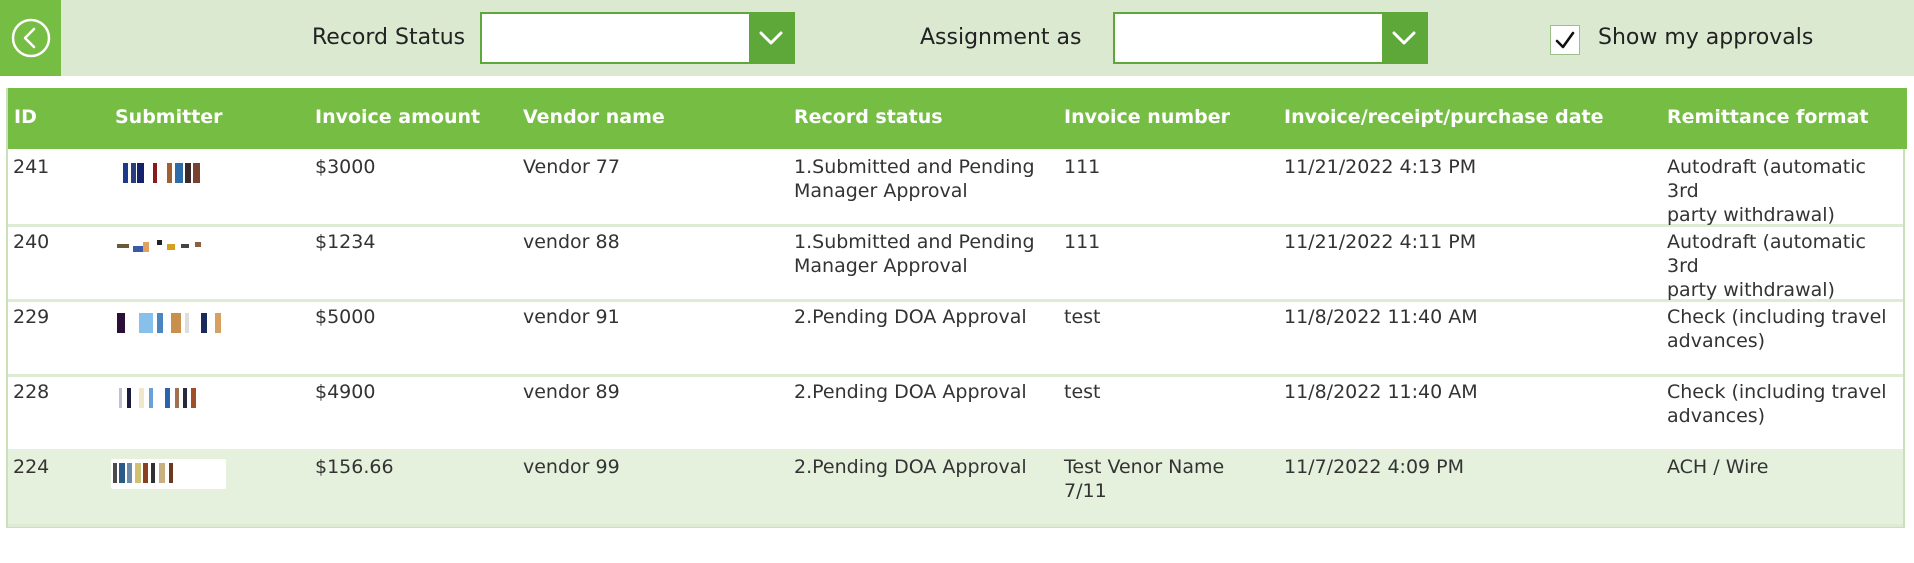  I want to click on cell-id: 240, so click(31, 242).